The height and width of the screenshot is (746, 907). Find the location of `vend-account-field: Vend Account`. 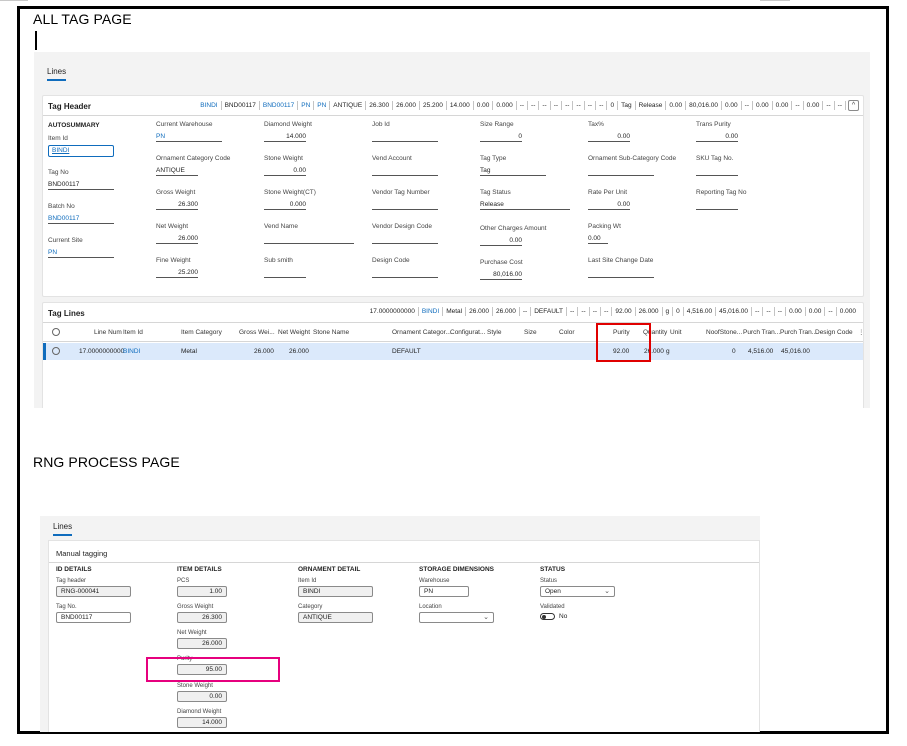

vend-account-field: Vend Account is located at coordinates (405, 165).